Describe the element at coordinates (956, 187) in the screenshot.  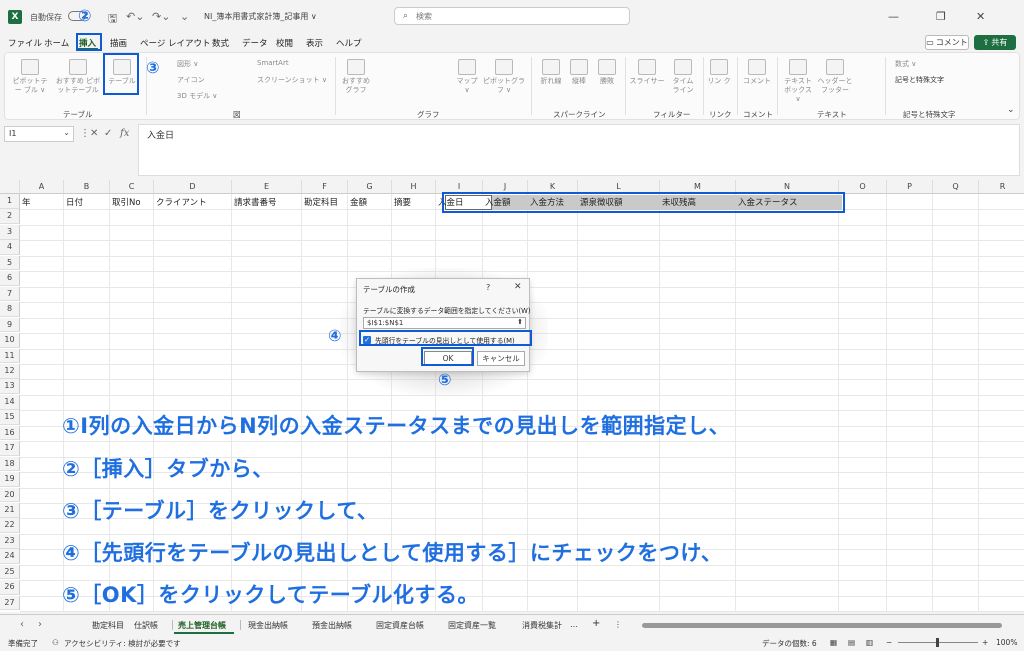
I see `column-header: Q` at that location.